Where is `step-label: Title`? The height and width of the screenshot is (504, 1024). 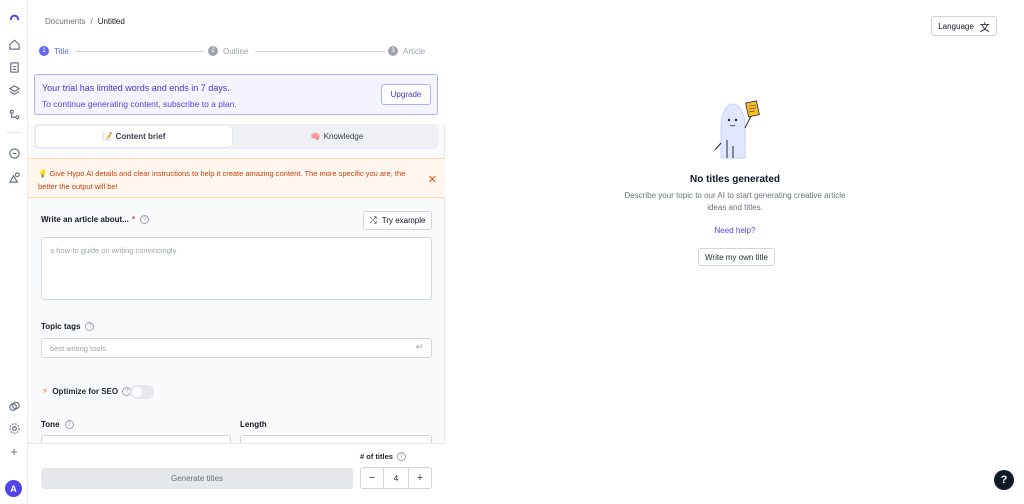
step-label: Title is located at coordinates (61, 51).